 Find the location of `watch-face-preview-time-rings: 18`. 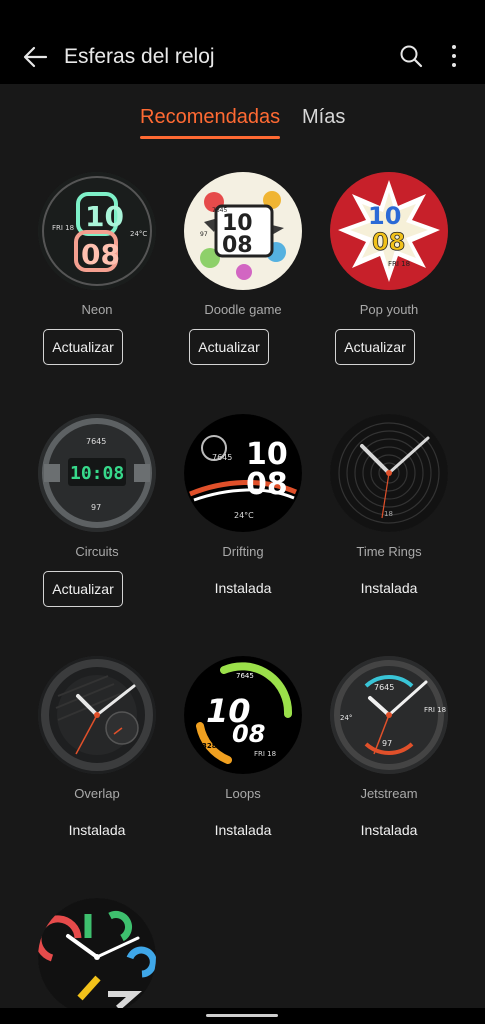

watch-face-preview-time-rings: 18 is located at coordinates (389, 473).